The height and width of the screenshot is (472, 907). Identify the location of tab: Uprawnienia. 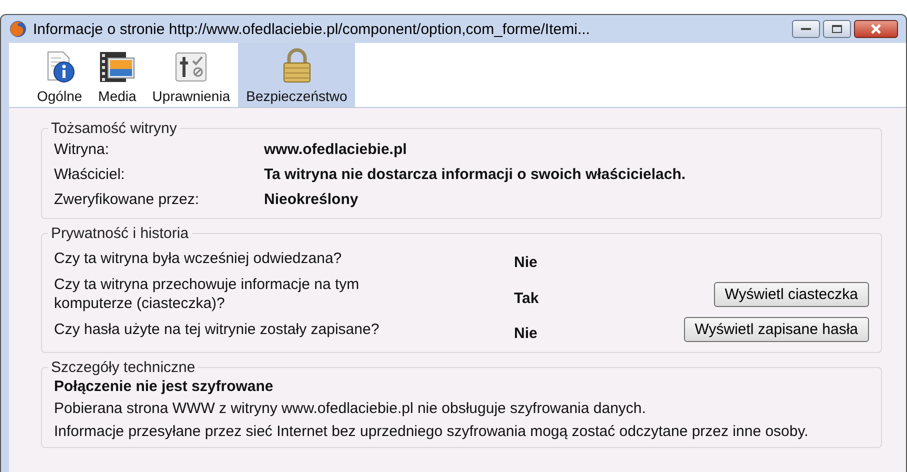
(191, 75).